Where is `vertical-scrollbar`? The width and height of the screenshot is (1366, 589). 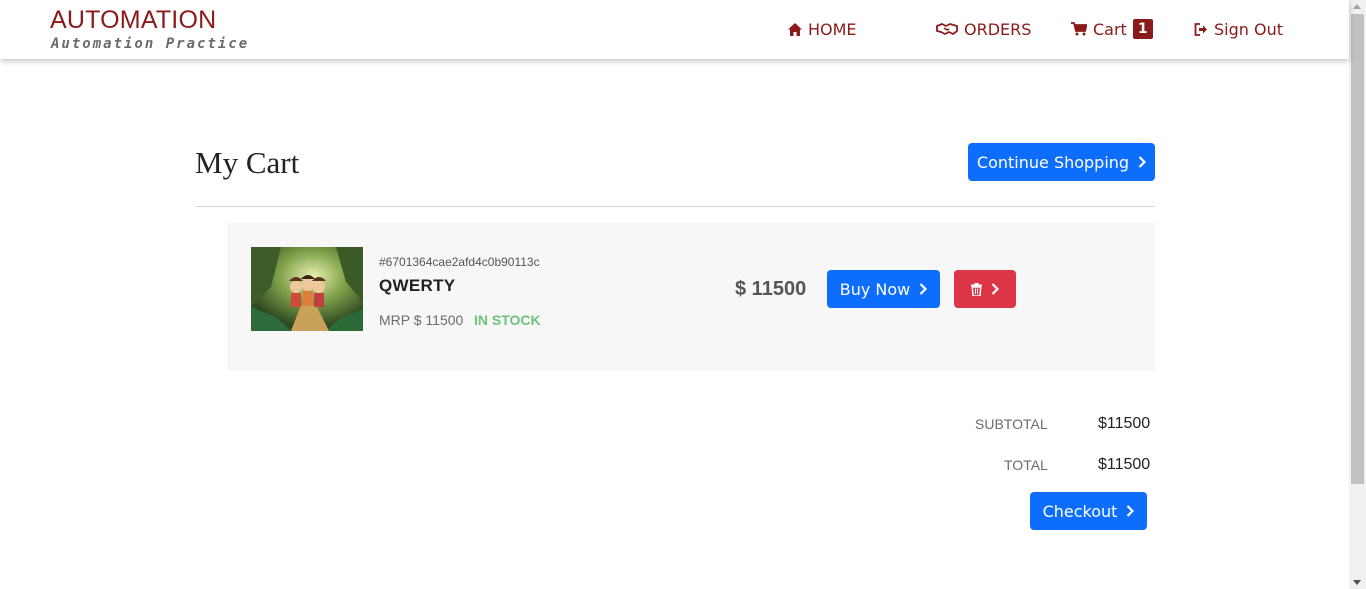 vertical-scrollbar is located at coordinates (1357, 294).